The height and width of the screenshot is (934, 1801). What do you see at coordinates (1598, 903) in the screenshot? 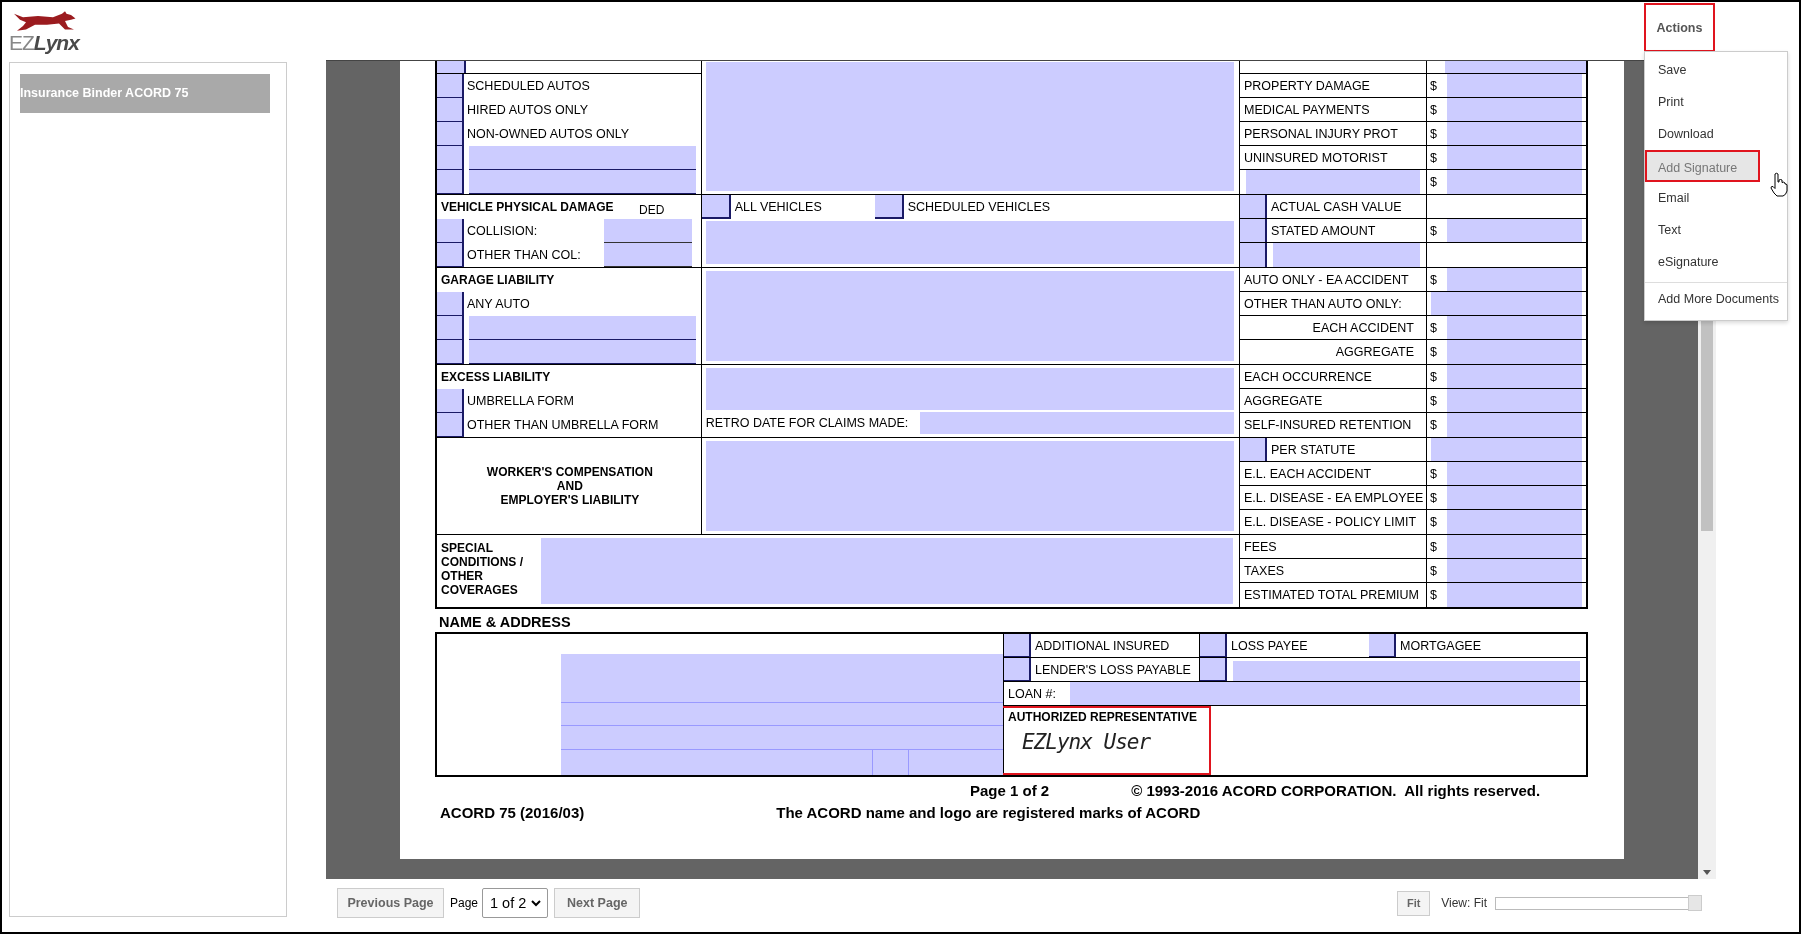
I see `zoom-slider` at bounding box center [1598, 903].